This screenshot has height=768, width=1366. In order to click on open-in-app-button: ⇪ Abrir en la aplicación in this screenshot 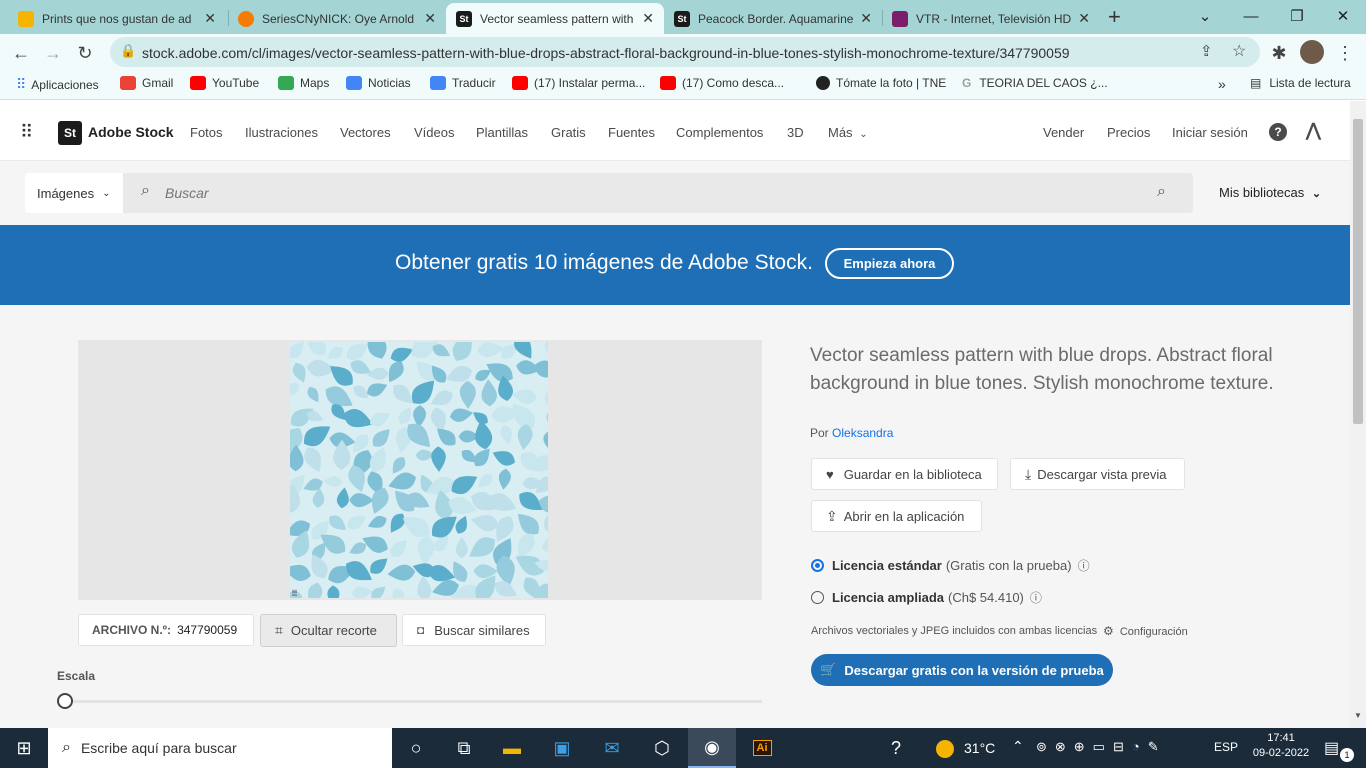, I will do `click(896, 516)`.